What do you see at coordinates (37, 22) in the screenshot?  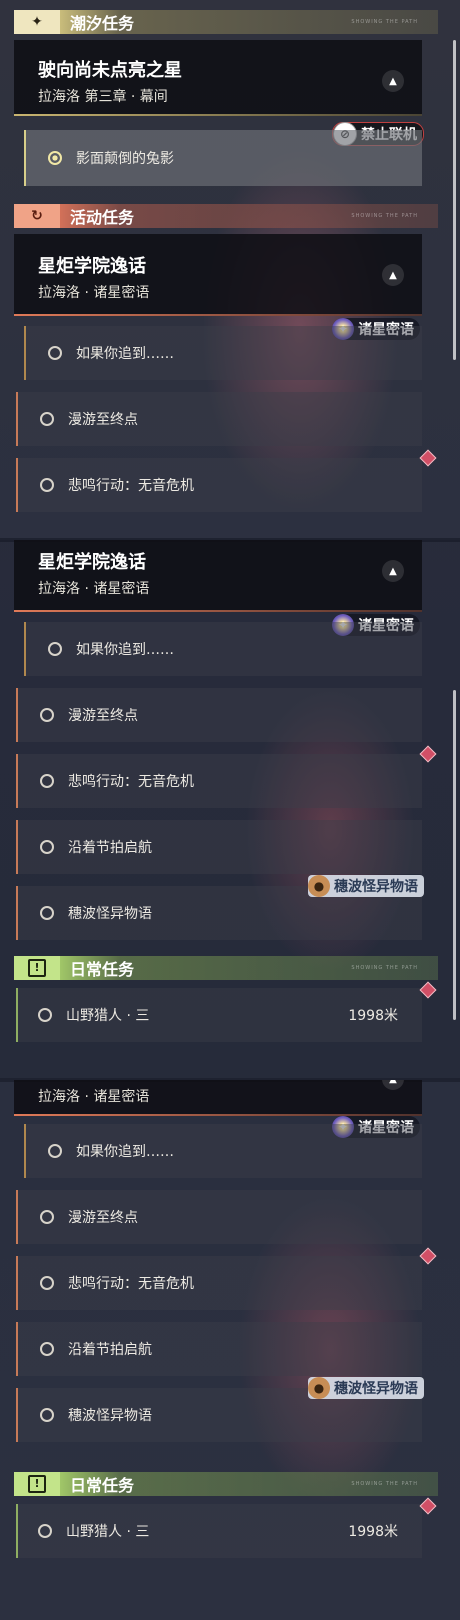 I see `sparkle-icon: ✦` at bounding box center [37, 22].